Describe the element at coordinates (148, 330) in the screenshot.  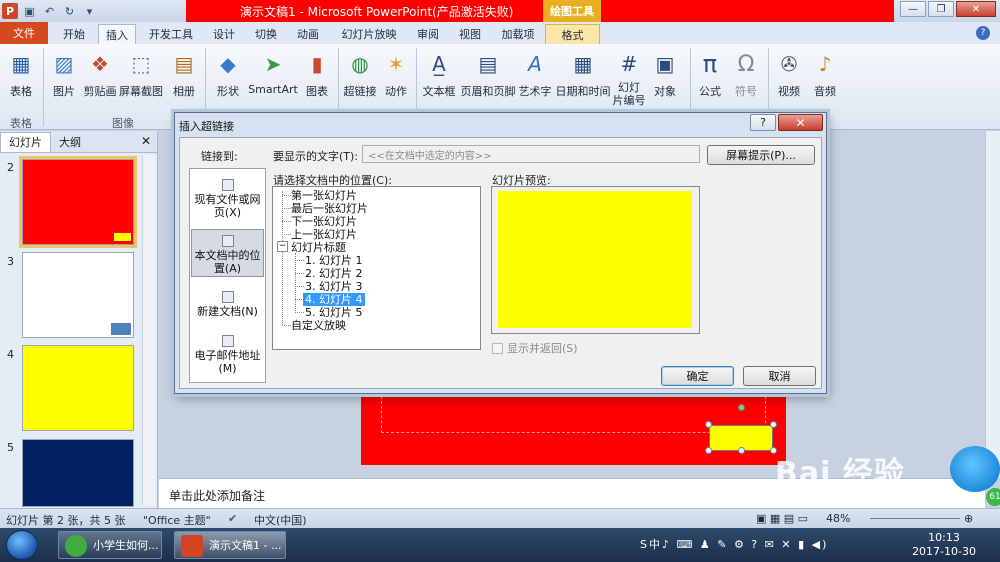
I see `slides-pane-scrollbar` at that location.